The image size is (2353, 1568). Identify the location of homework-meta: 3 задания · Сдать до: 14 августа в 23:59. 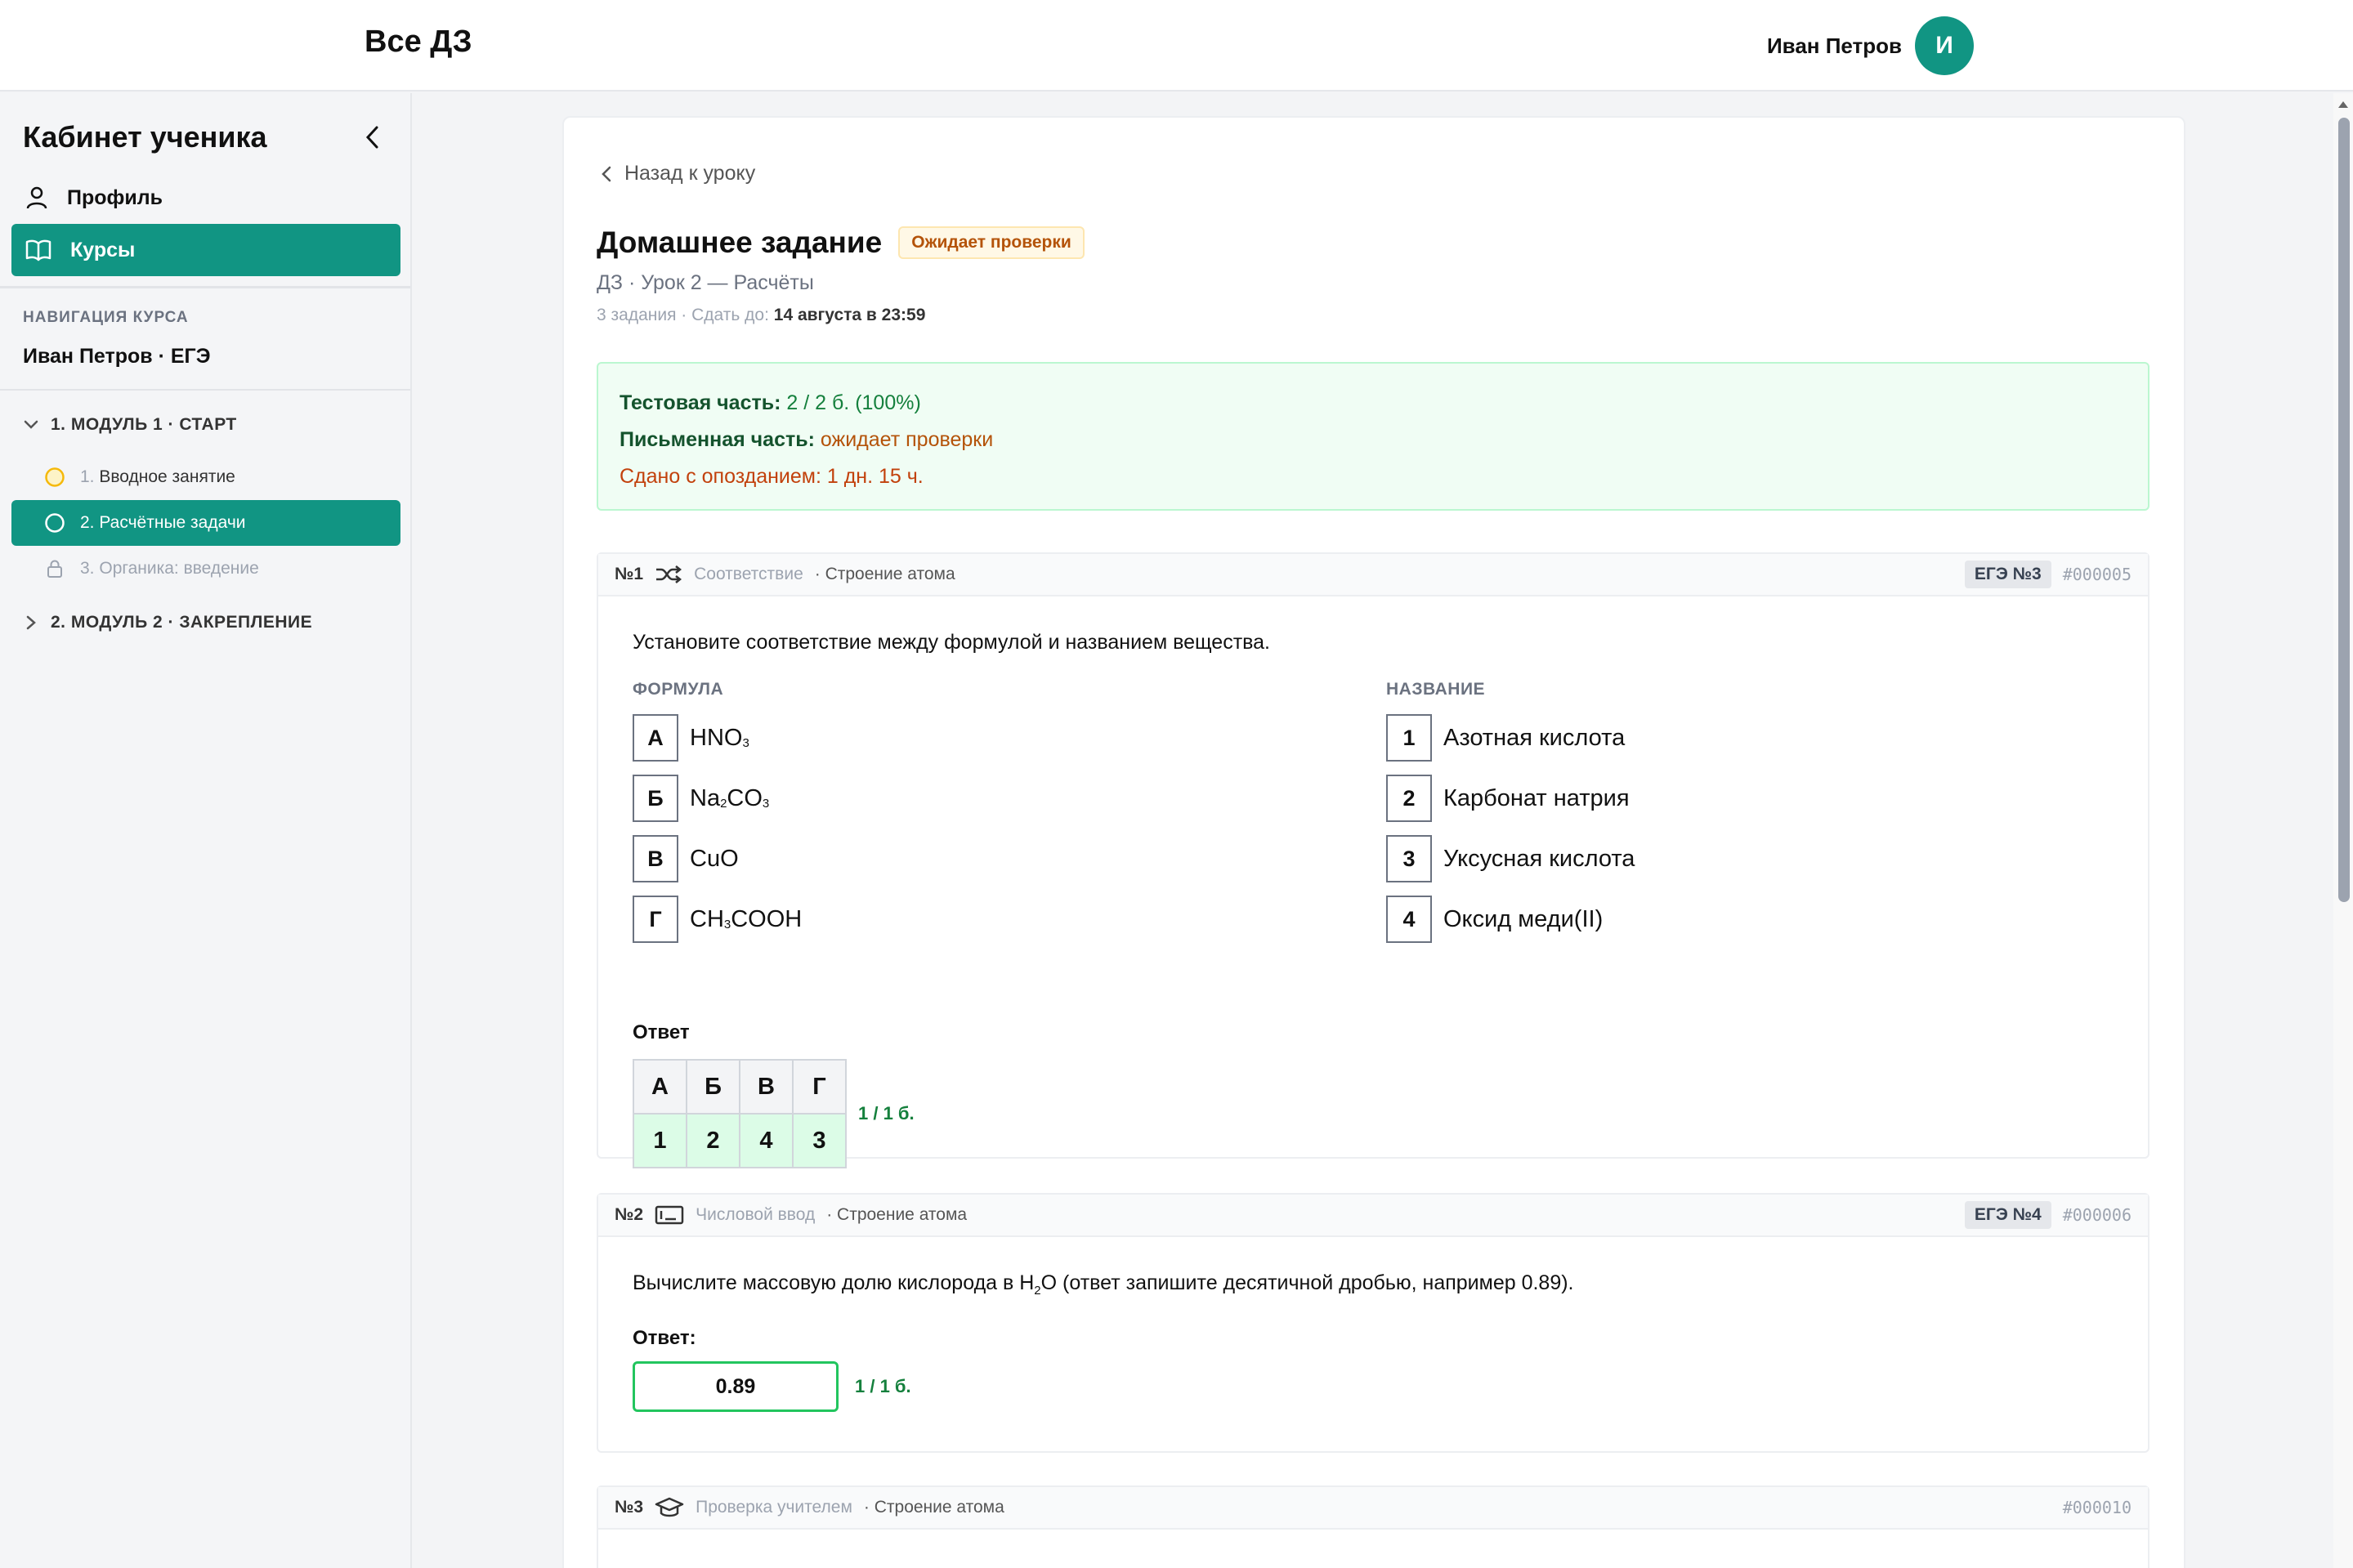
(761, 315).